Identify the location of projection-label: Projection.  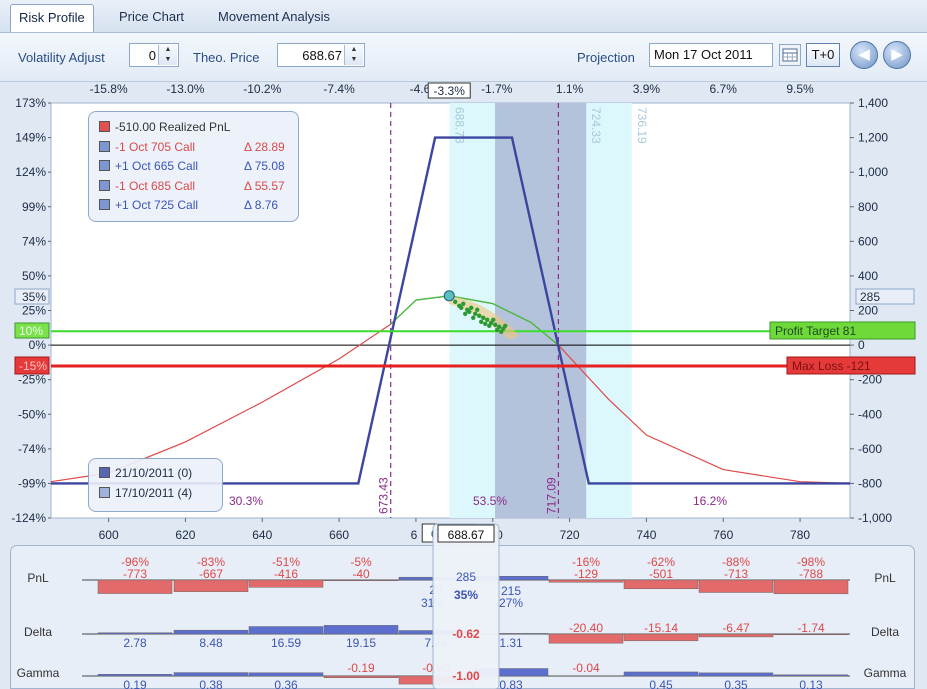
(606, 57).